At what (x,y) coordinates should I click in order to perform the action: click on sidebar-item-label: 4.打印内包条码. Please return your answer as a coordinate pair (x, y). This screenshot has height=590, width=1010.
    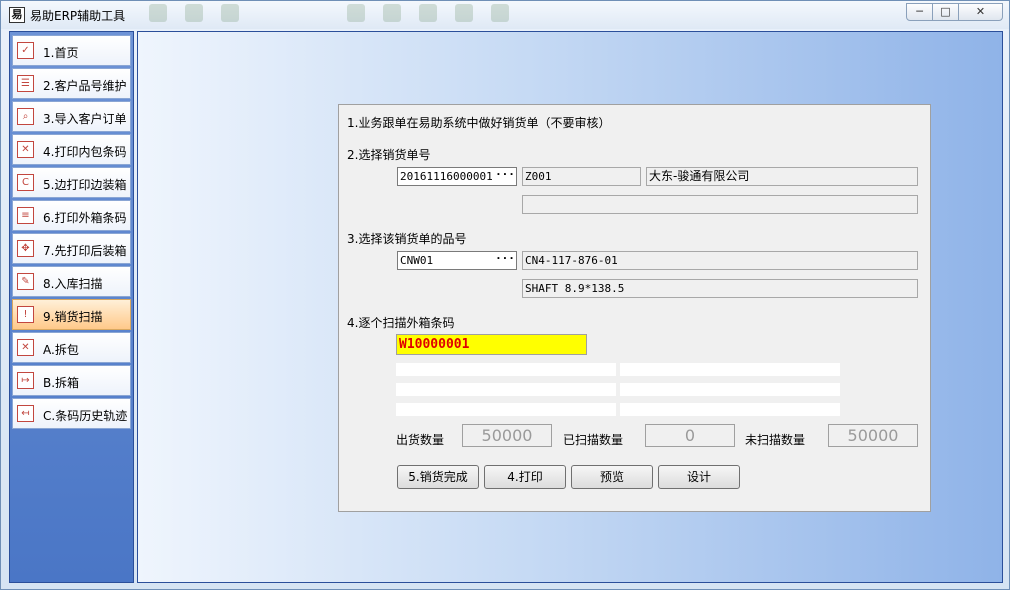
    Looking at the image, I should click on (85, 152).